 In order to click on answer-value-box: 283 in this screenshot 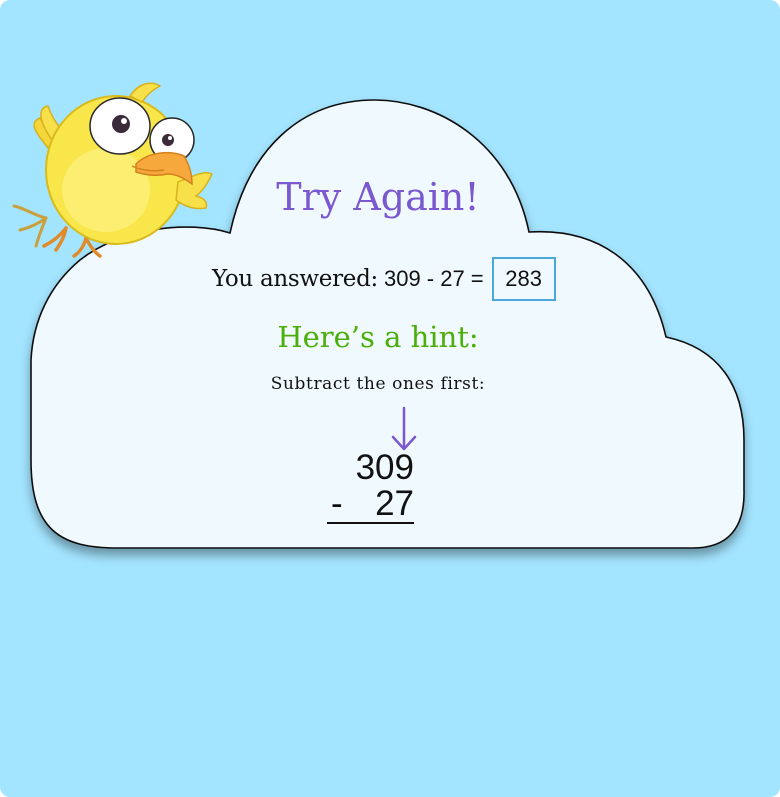, I will do `click(523, 279)`.